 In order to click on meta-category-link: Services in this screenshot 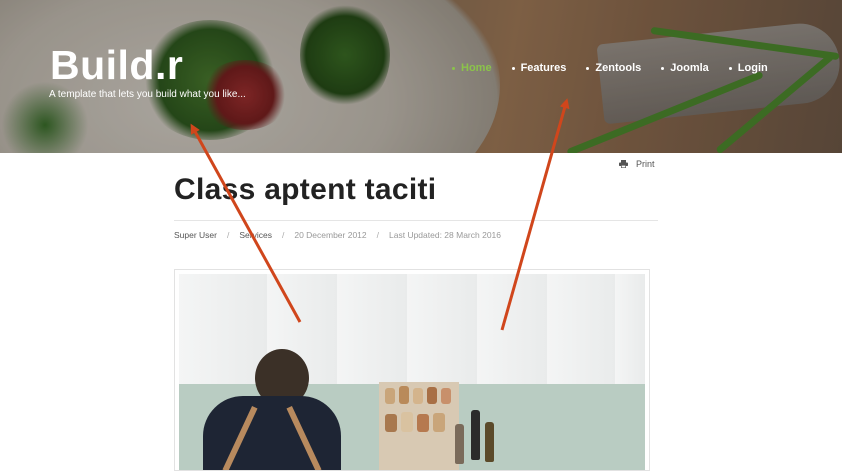, I will do `click(255, 235)`.